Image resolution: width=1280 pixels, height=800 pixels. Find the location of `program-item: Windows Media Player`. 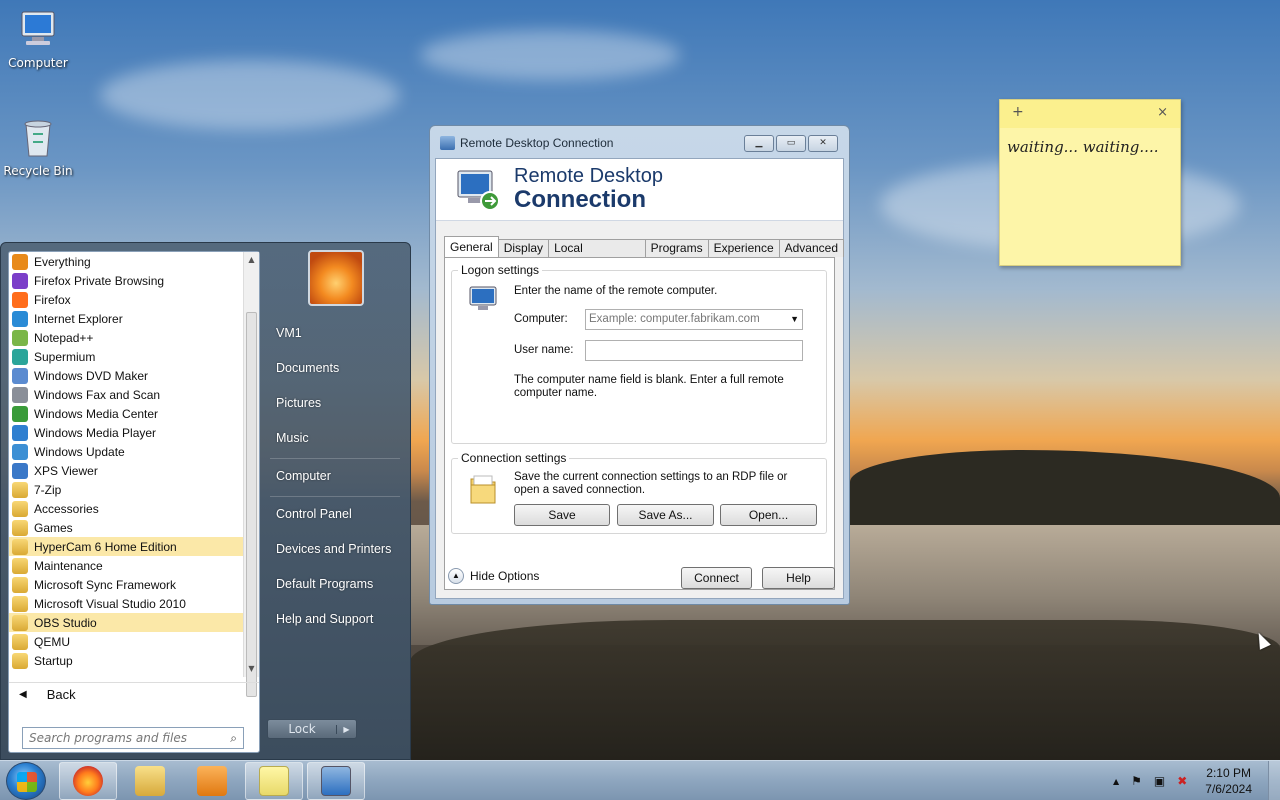

program-item: Windows Media Player is located at coordinates (127, 432).